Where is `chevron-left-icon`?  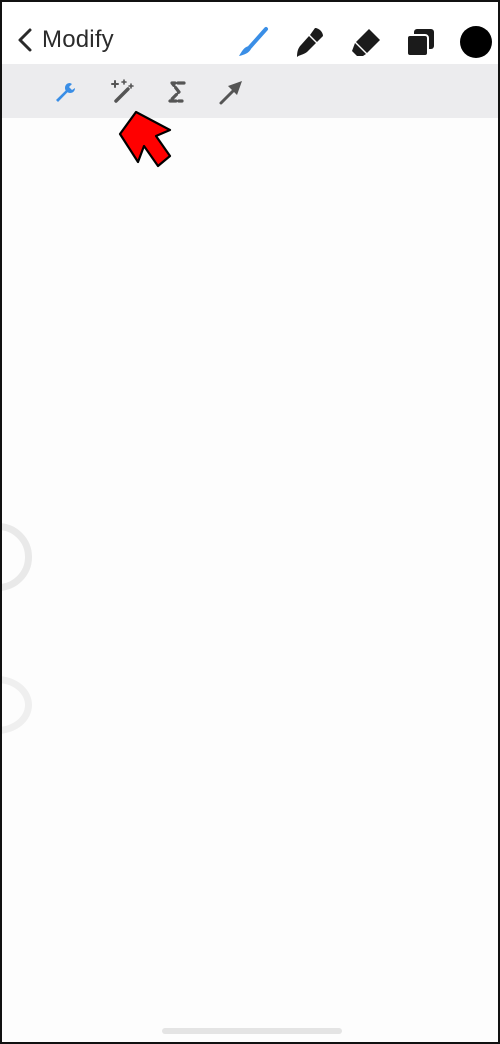
chevron-left-icon is located at coordinates (25, 40).